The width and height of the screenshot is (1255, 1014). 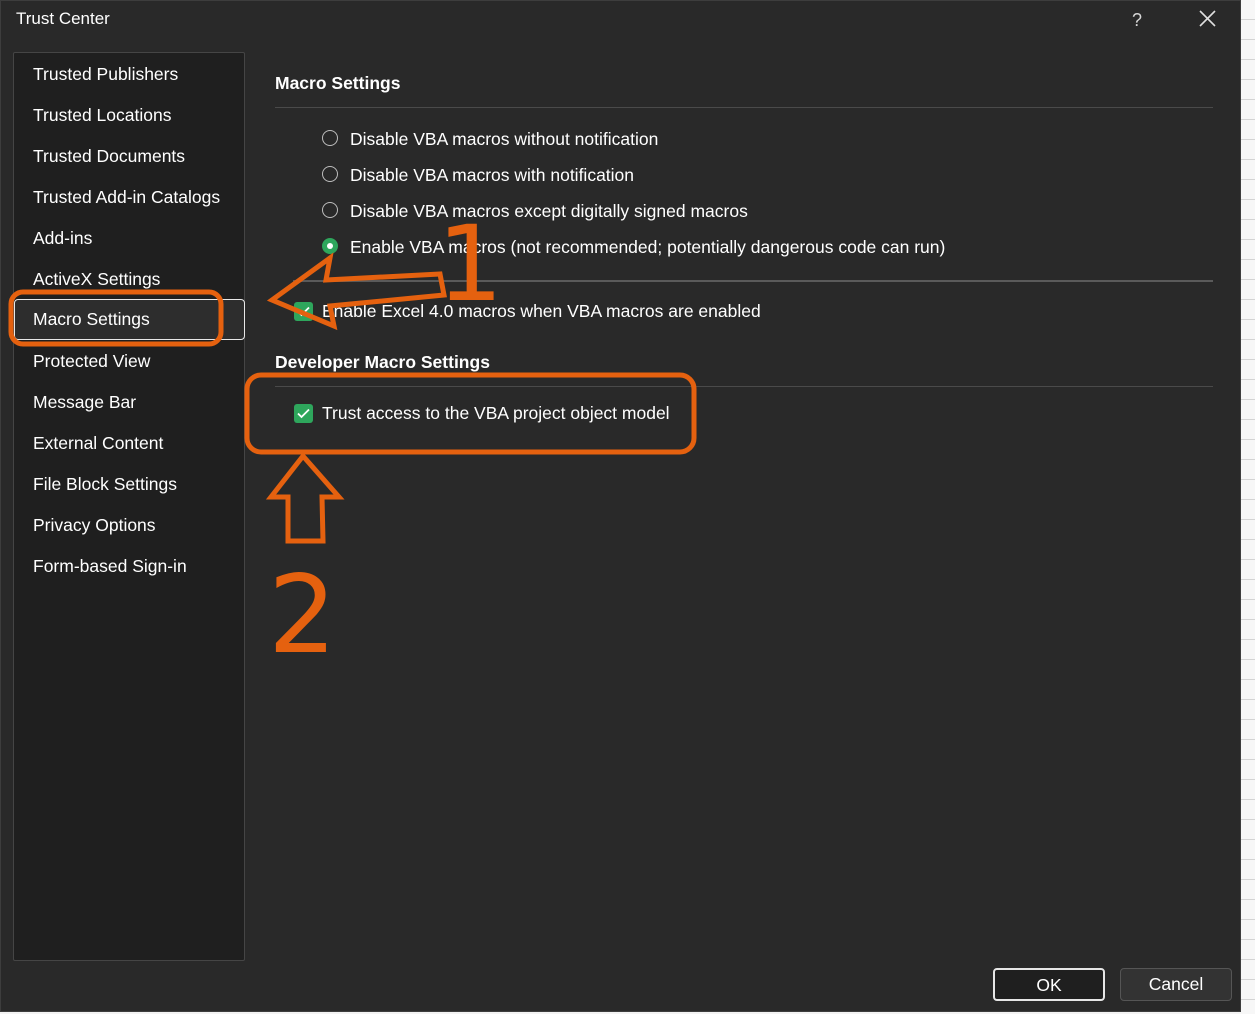 I want to click on close-button, so click(x=1208, y=19).